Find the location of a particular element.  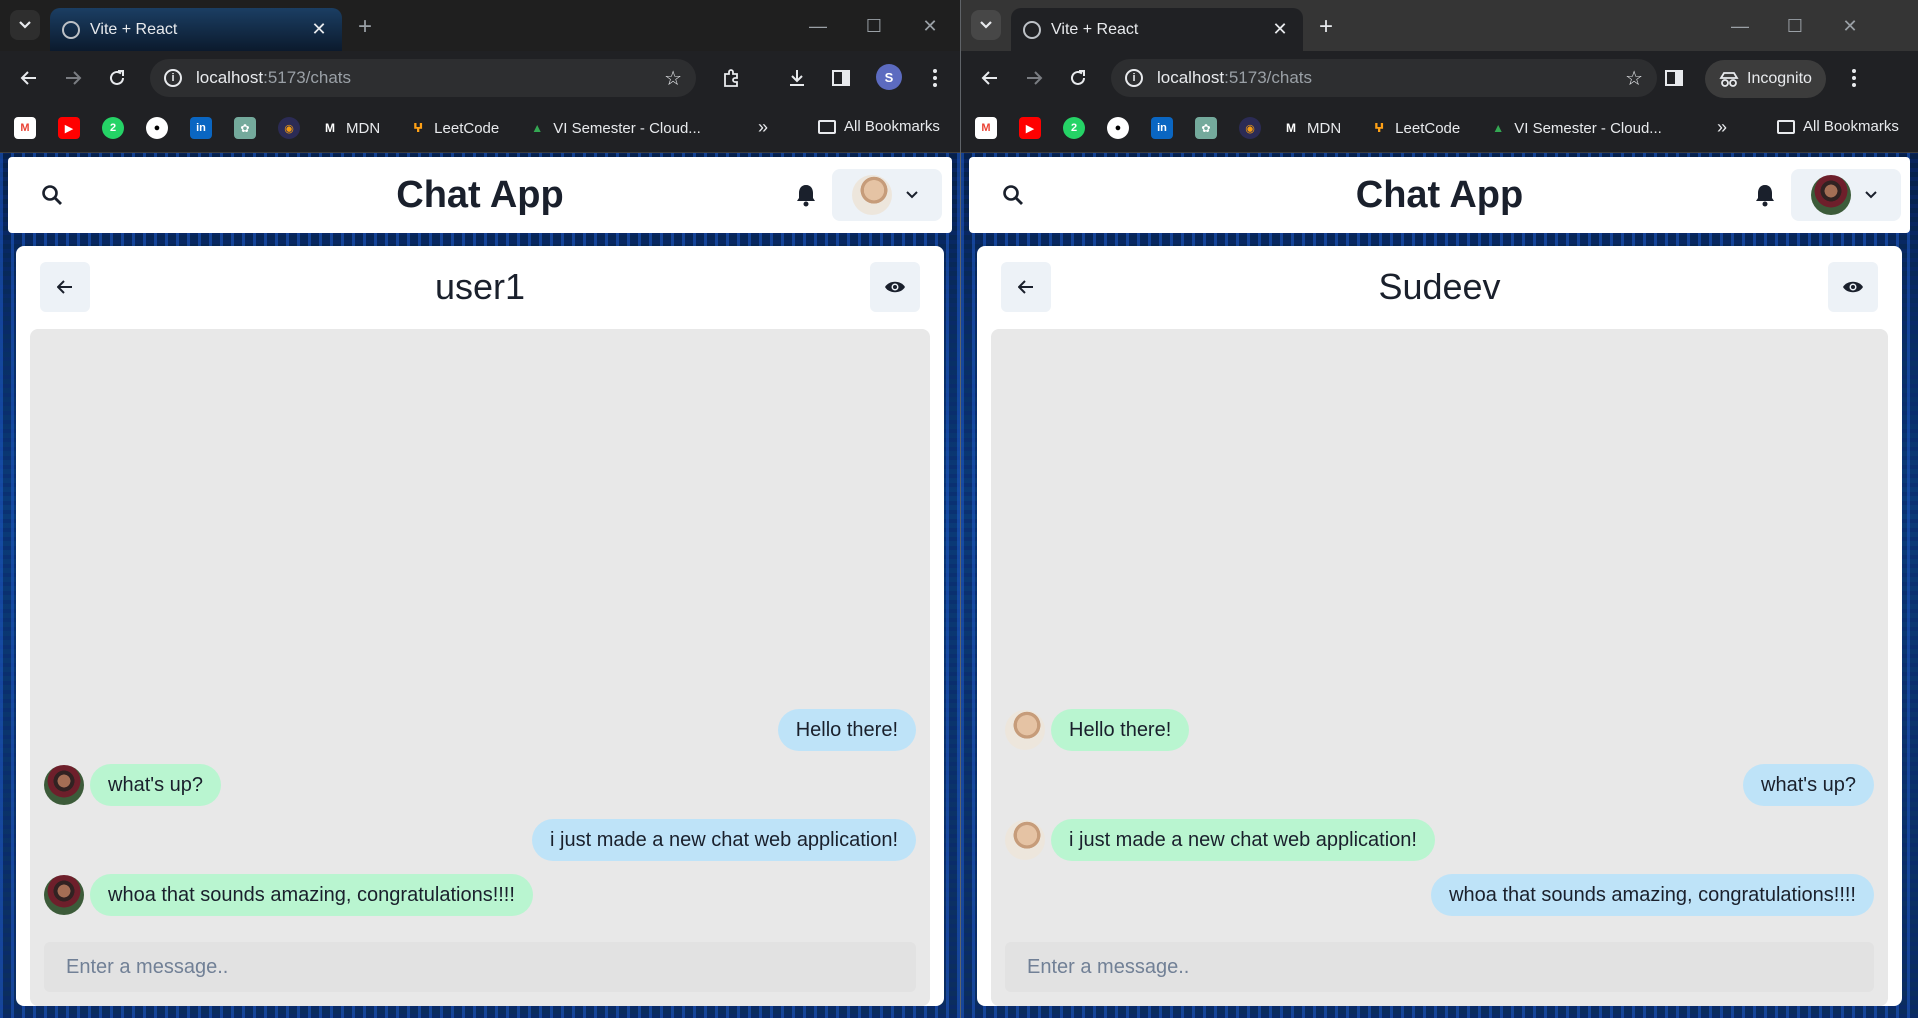

profile-button: S is located at coordinates (889, 77).